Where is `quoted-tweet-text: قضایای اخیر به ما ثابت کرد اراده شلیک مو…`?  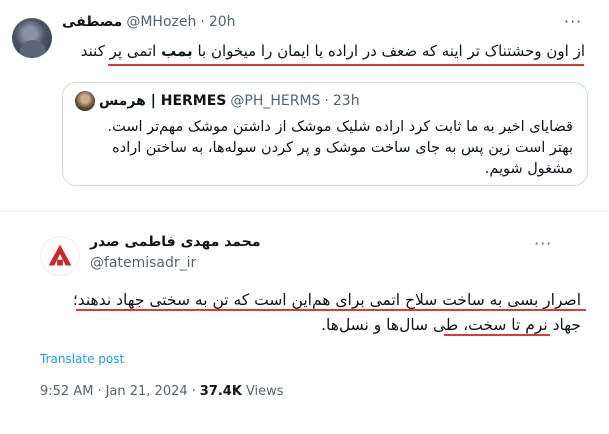
quoted-tweet-text: قضایای اخیر به ما ثابت کرد اراده شلیک مو… is located at coordinates (333, 148).